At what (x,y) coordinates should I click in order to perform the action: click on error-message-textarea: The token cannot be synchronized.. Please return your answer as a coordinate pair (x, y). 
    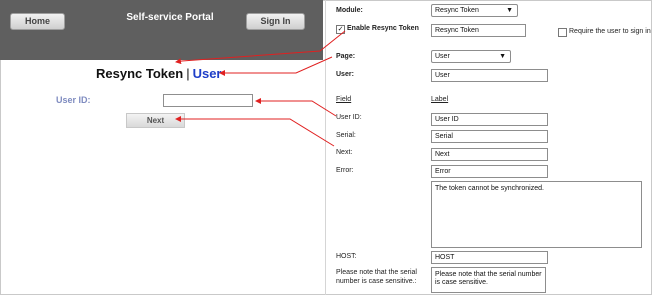
    Looking at the image, I should click on (536, 214).